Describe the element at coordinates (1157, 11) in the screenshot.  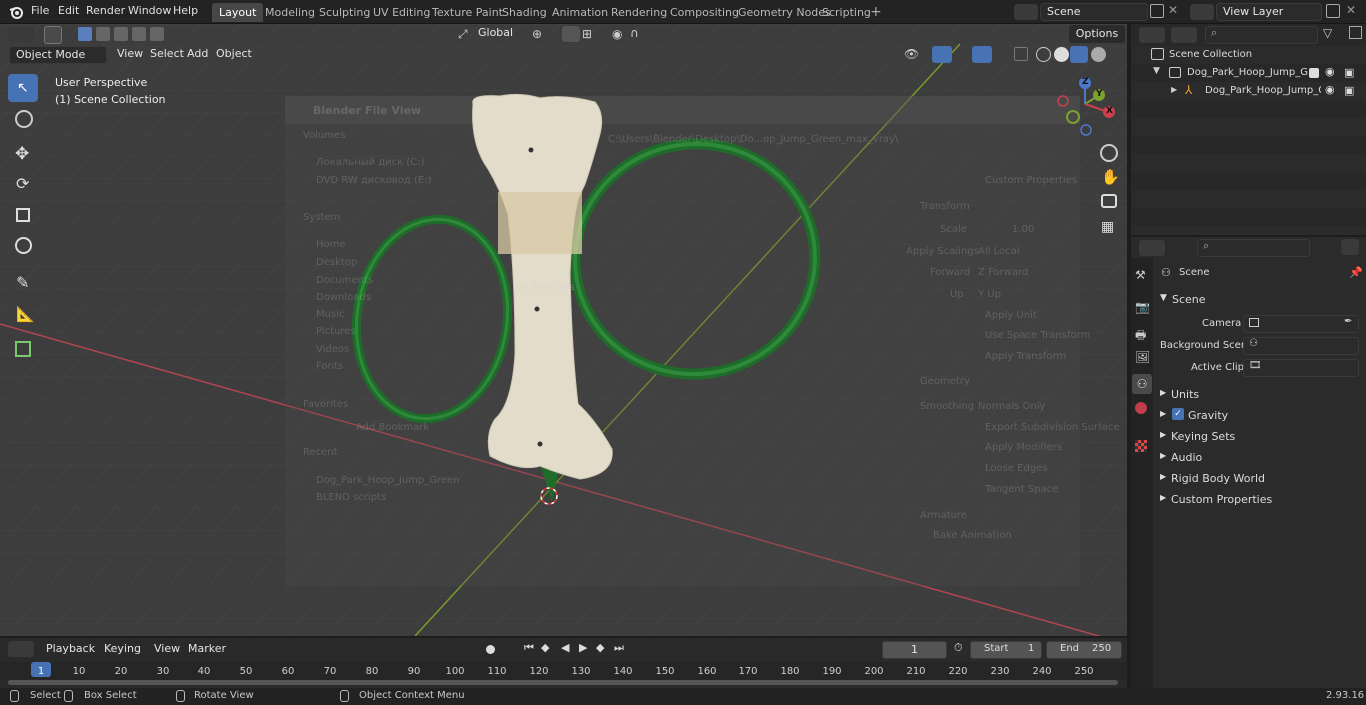
I see `new-scene-icon` at that location.